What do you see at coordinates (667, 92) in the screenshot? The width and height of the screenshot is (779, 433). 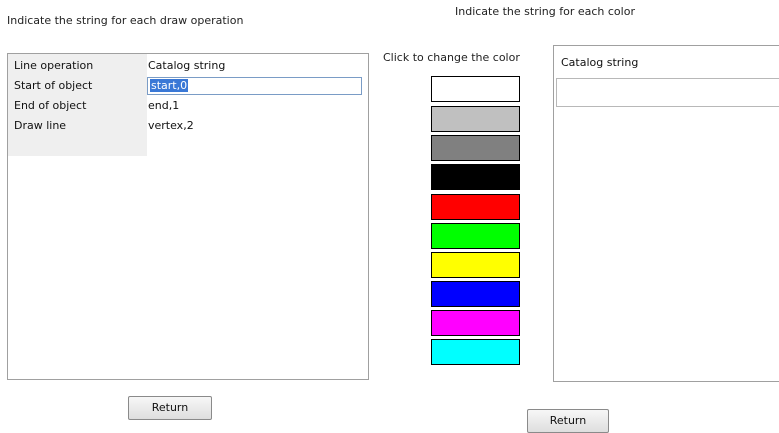 I see `color-catalog-input` at bounding box center [667, 92].